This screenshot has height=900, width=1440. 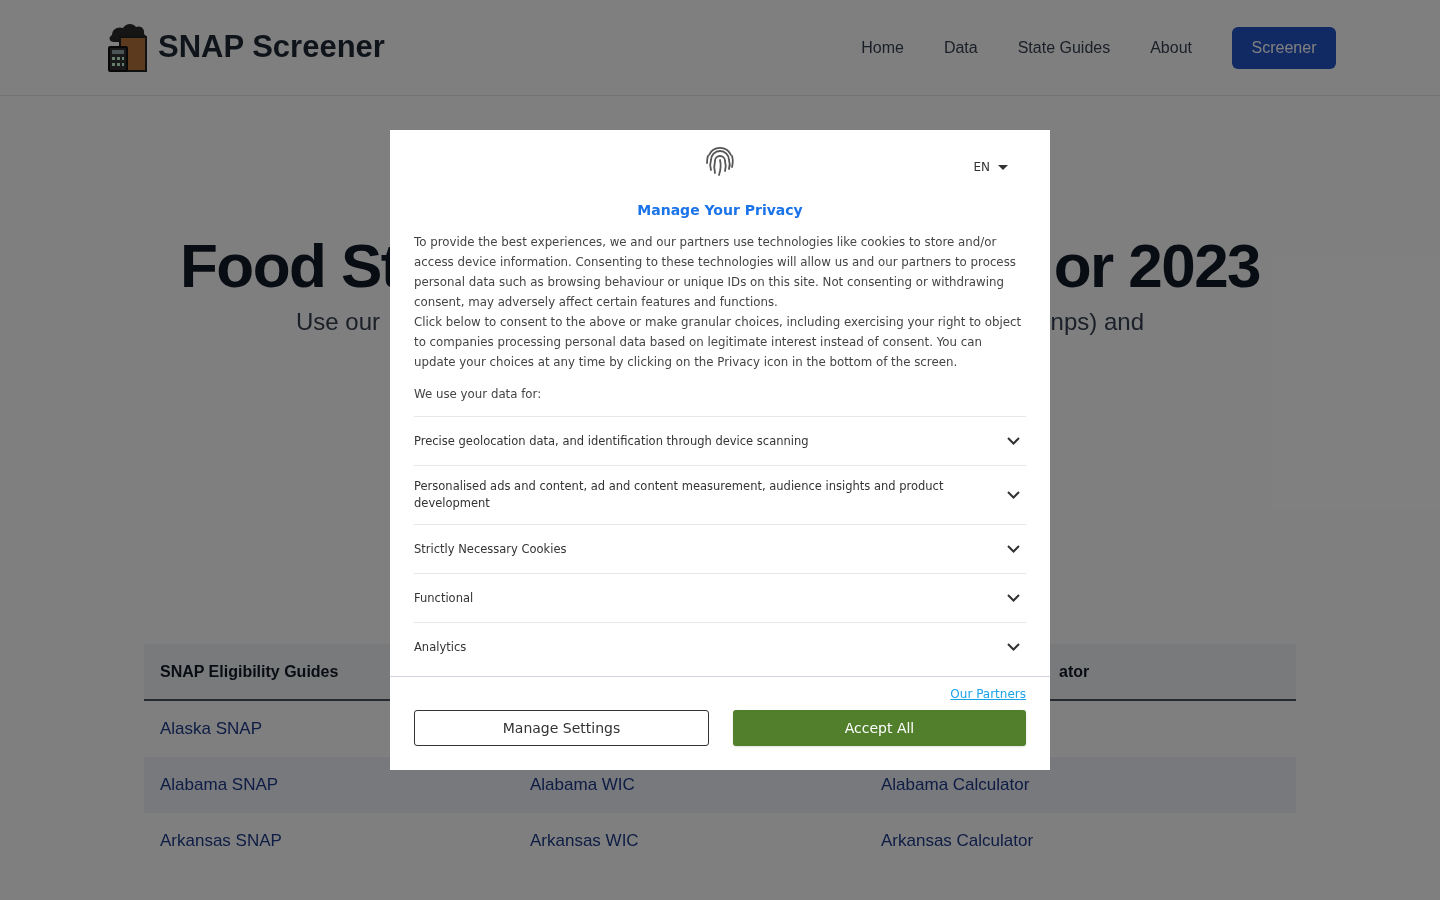 I want to click on purpose-row: Personalised ads and content, ad and content measurement, audience insights and product development, so click(x=720, y=494).